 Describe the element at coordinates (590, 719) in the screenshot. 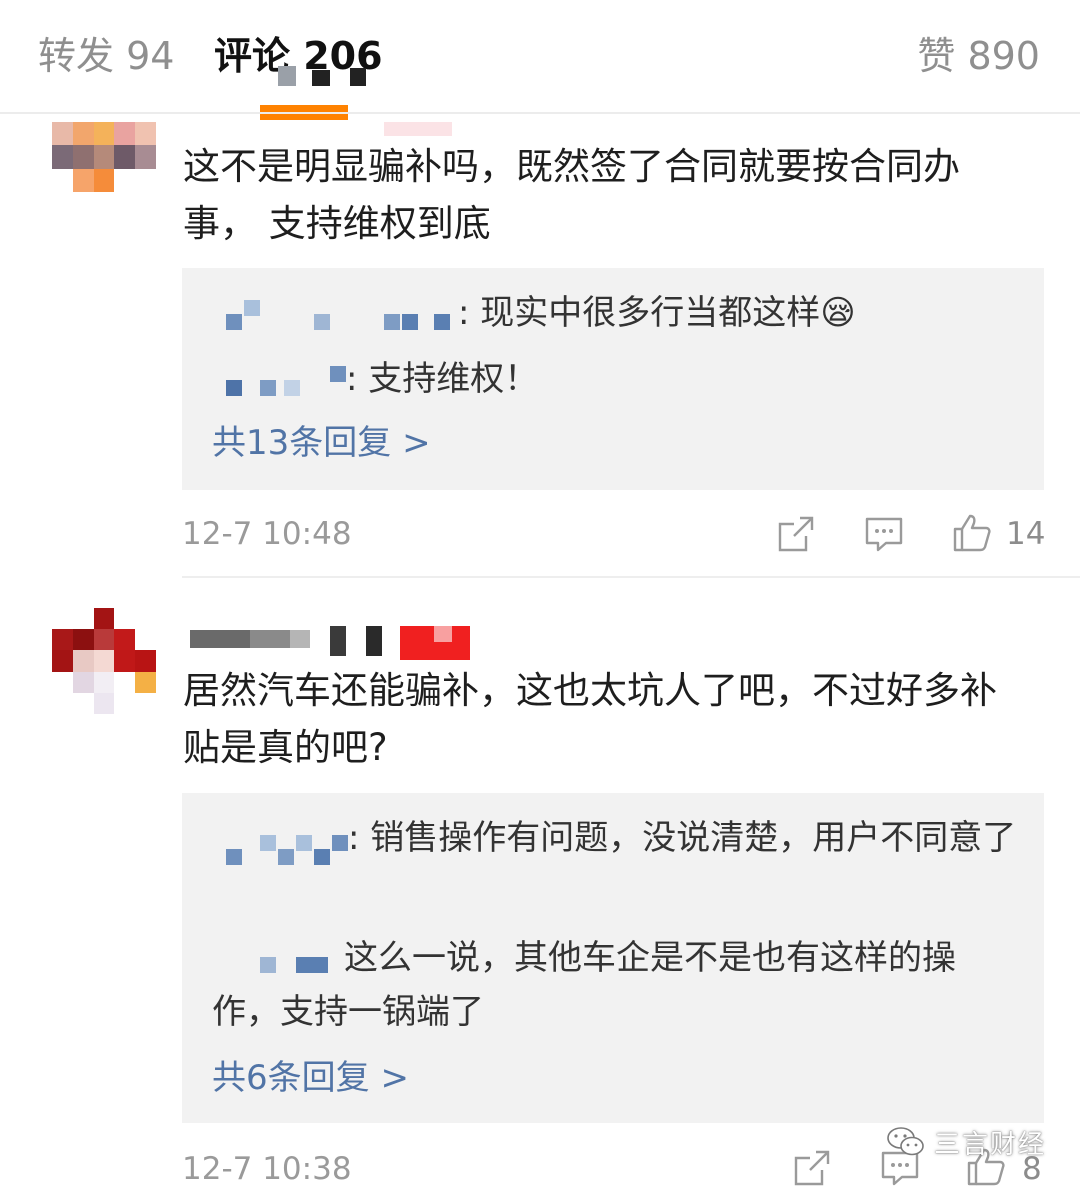

I see `comment-text: 居然汽车还能骗补，这也太坑人了吧，不过好多补贴是真的吧?` at that location.